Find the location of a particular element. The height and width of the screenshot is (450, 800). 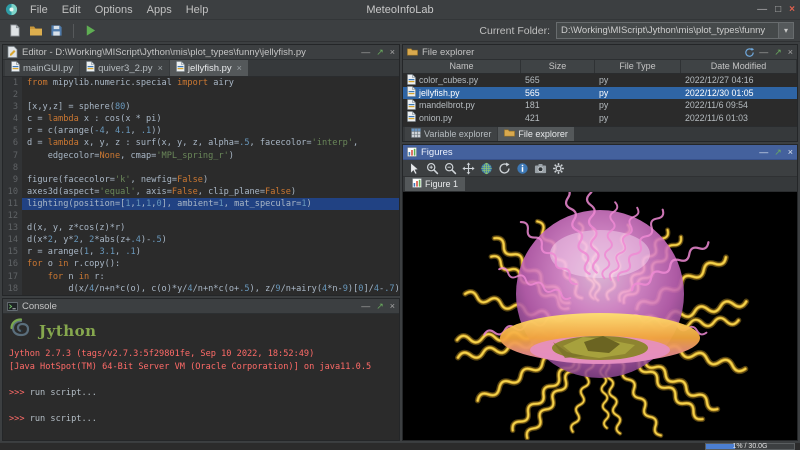

open-file-icon is located at coordinates (35, 30).